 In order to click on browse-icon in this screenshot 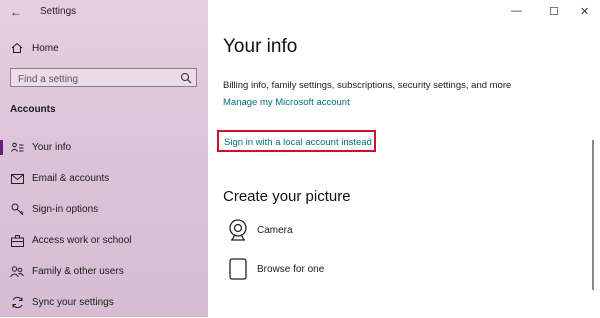, I will do `click(238, 269)`.